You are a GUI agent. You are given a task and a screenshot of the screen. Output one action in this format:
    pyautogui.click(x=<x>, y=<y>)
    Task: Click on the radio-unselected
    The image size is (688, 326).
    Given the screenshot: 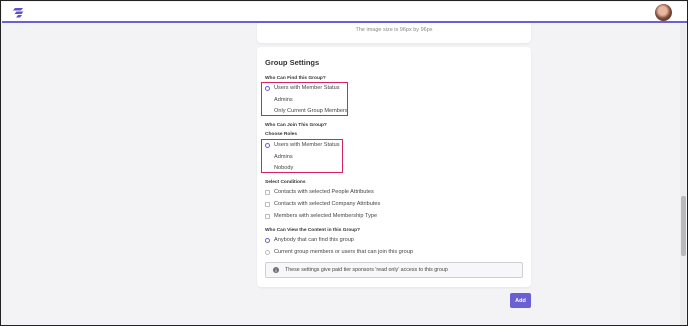 What is the action you would take?
    pyautogui.click(x=267, y=252)
    